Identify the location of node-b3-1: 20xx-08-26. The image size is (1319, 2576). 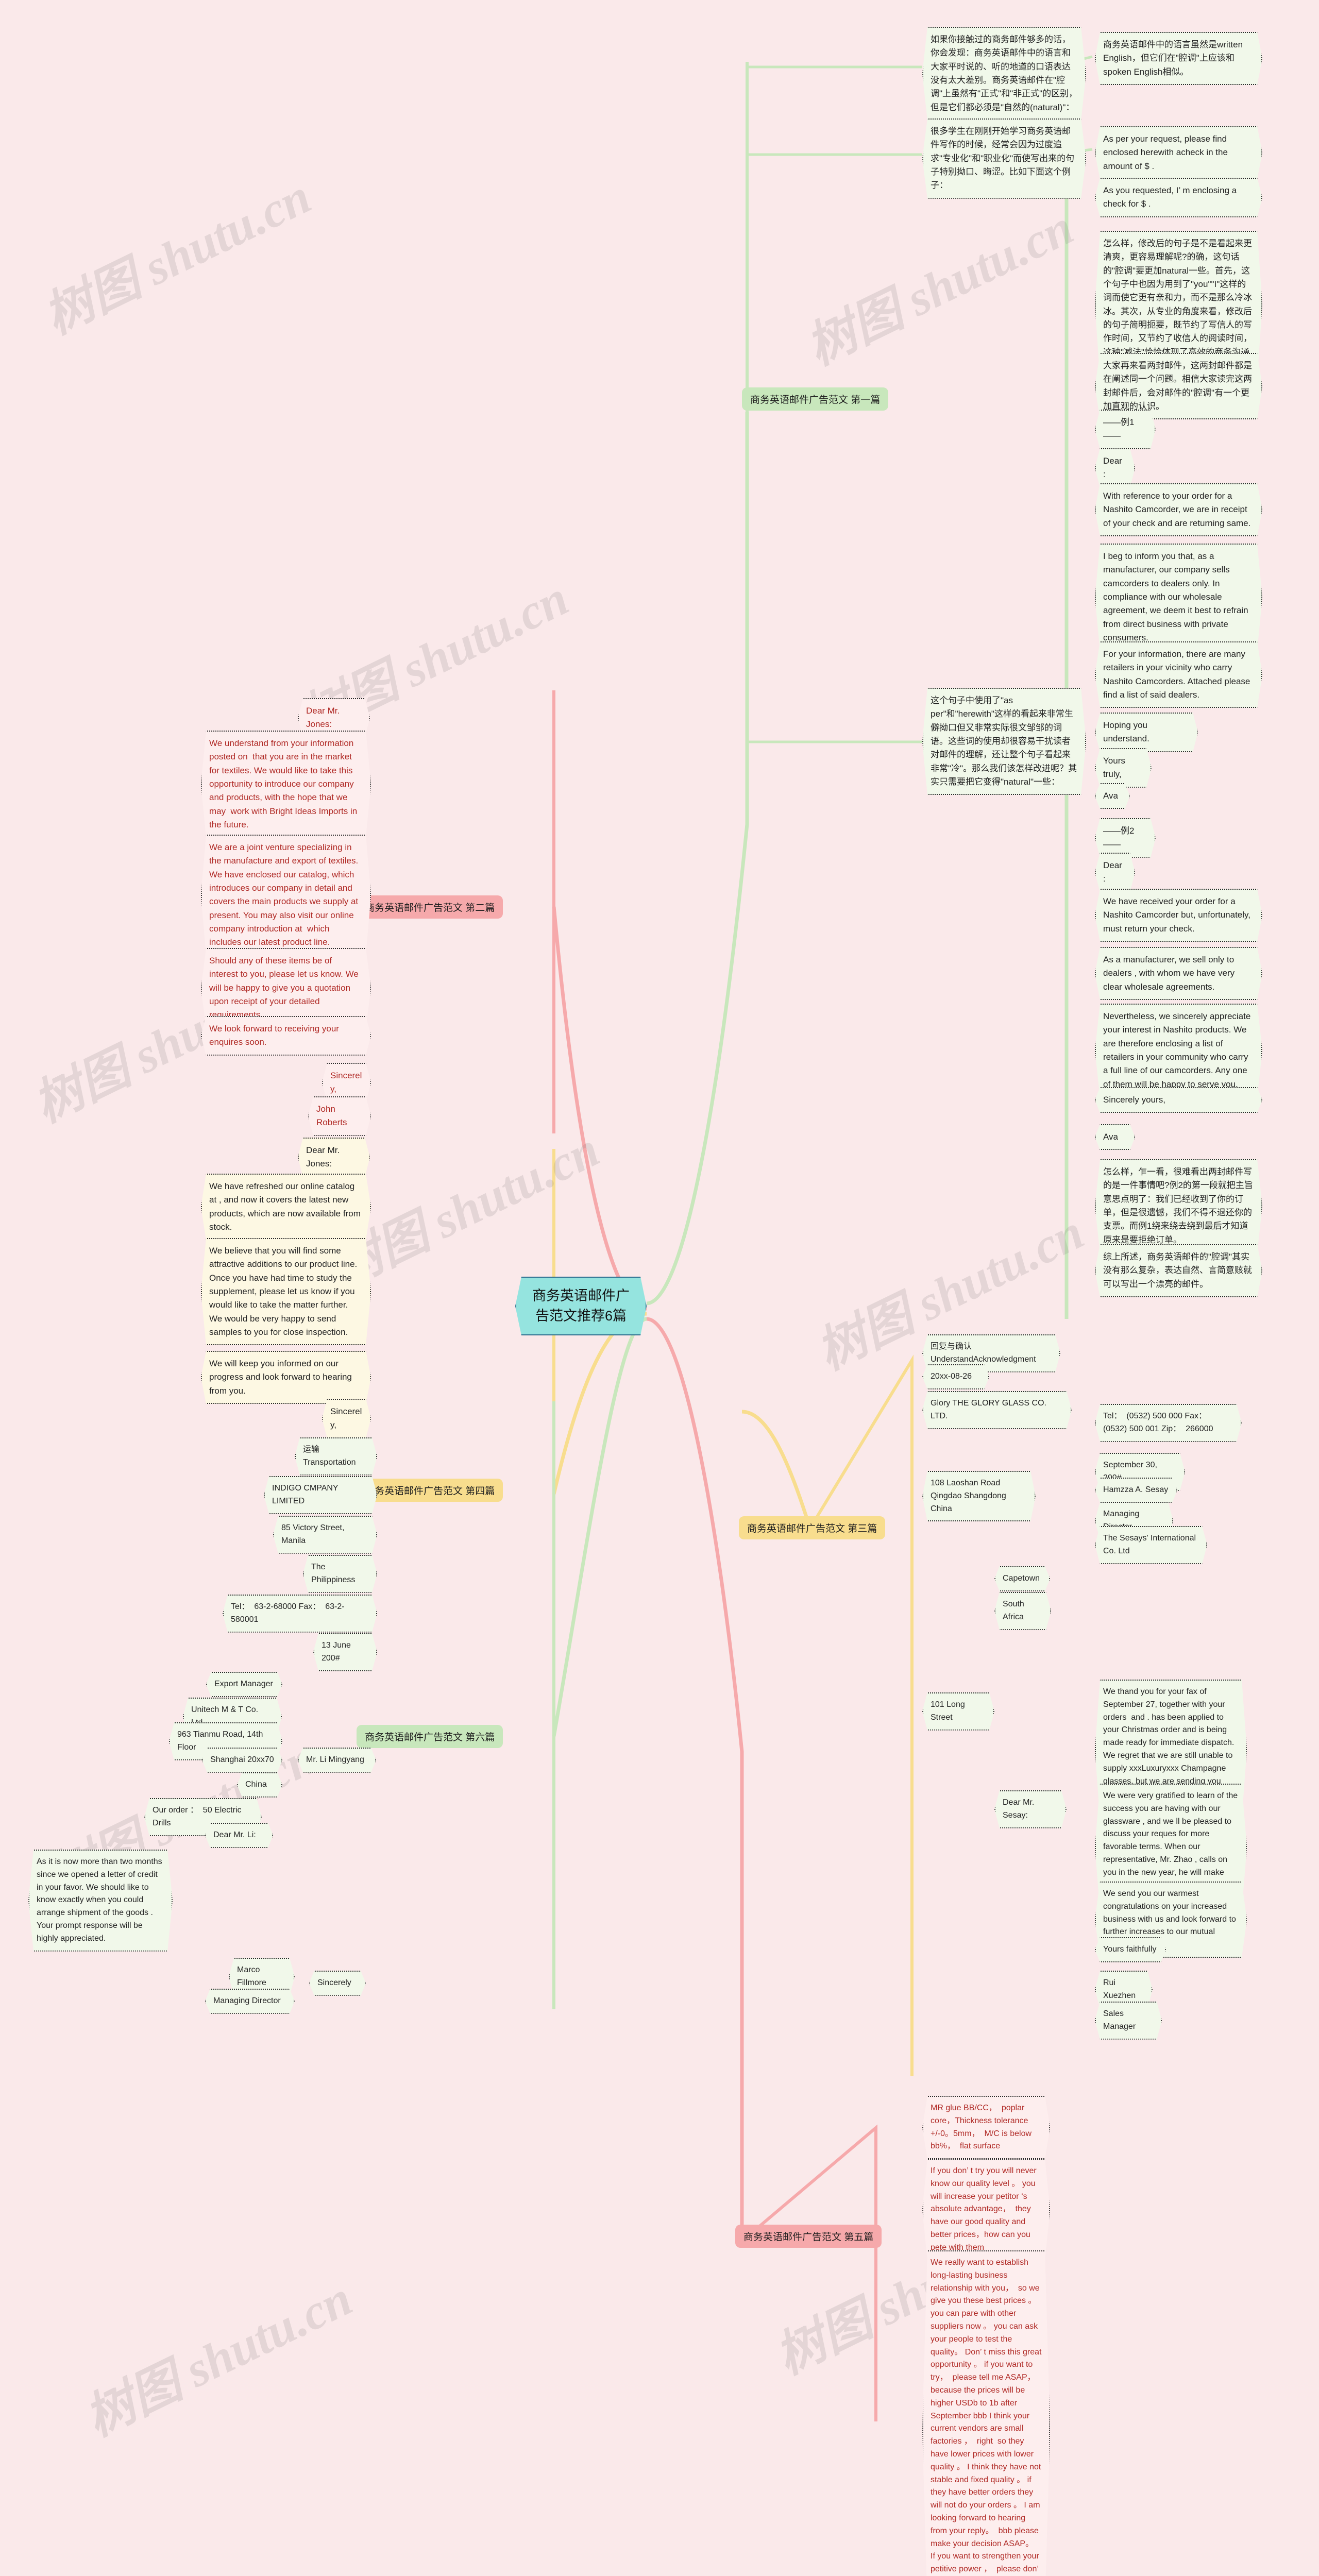
(955, 1376).